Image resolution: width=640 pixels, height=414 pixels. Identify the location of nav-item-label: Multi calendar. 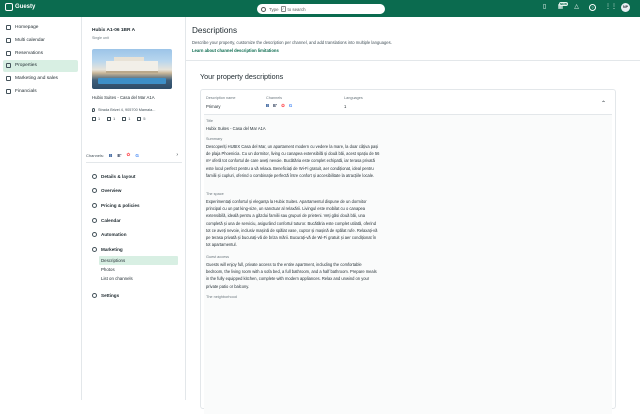
(30, 40).